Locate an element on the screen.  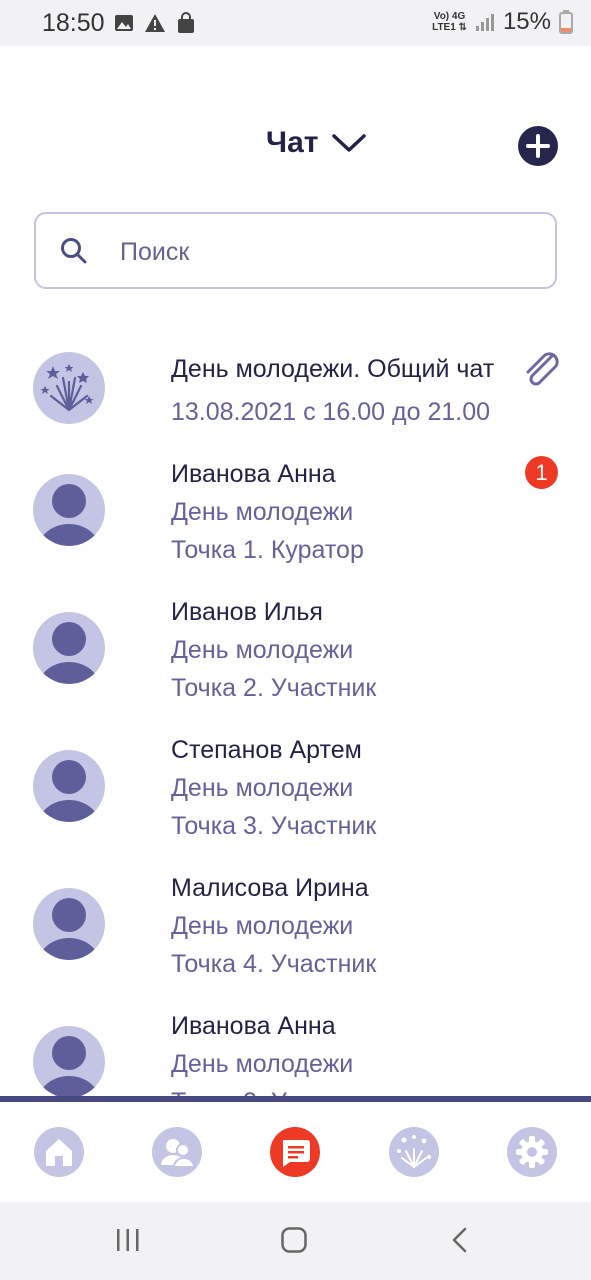
chevron-down-icon is located at coordinates (349, 143).